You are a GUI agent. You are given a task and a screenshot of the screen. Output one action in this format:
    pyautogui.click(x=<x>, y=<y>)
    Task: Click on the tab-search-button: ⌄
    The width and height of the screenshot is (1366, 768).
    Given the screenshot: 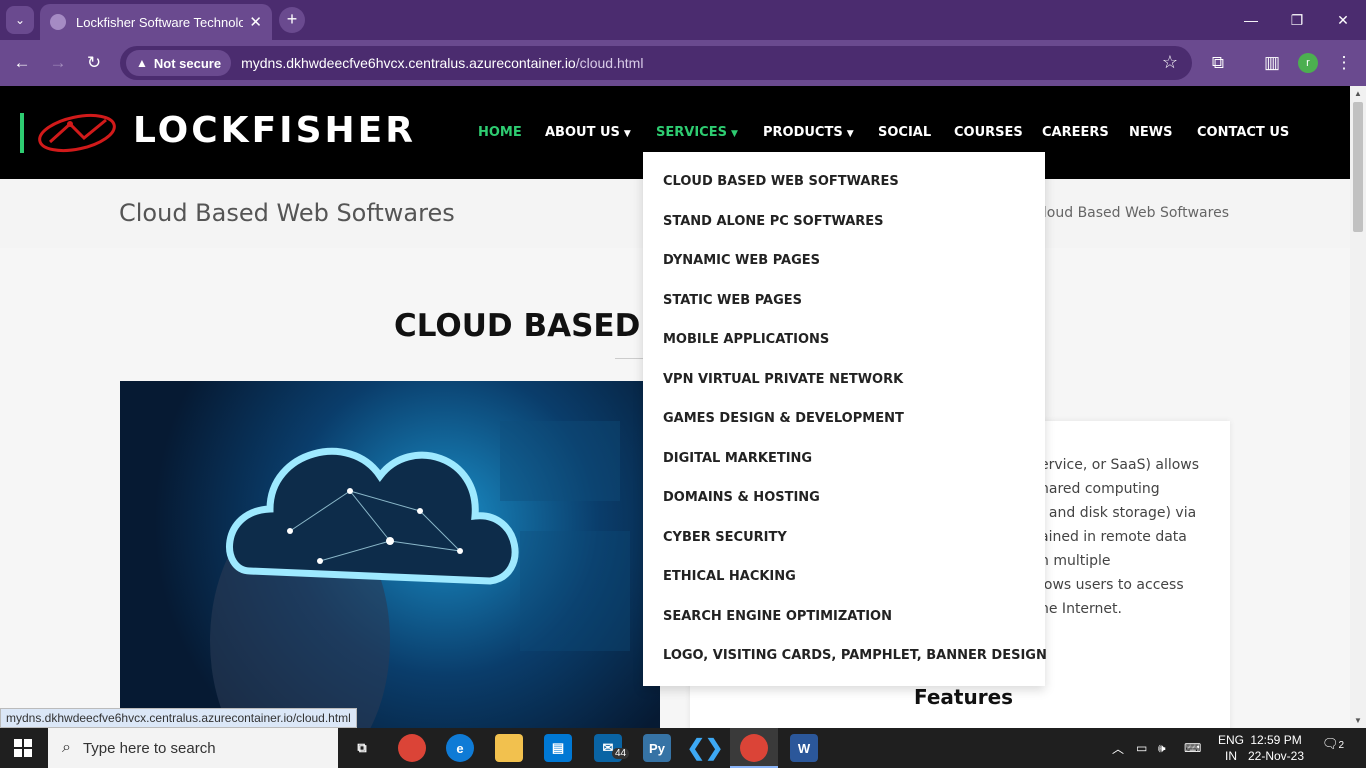 What is the action you would take?
    pyautogui.click(x=20, y=20)
    